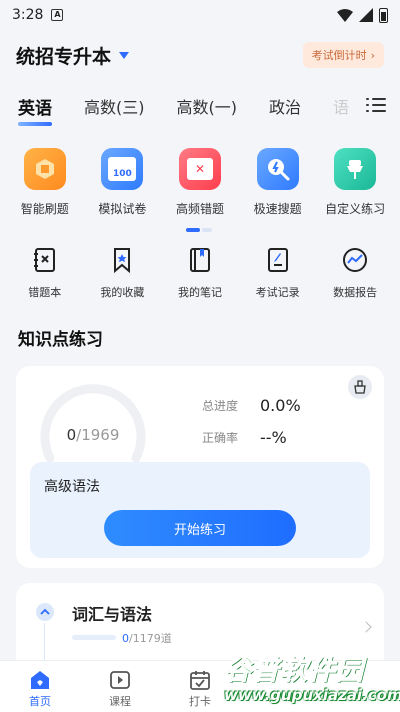 This screenshot has width=400, height=712. I want to click on tool-exam-record: 考试记录, so click(278, 273).